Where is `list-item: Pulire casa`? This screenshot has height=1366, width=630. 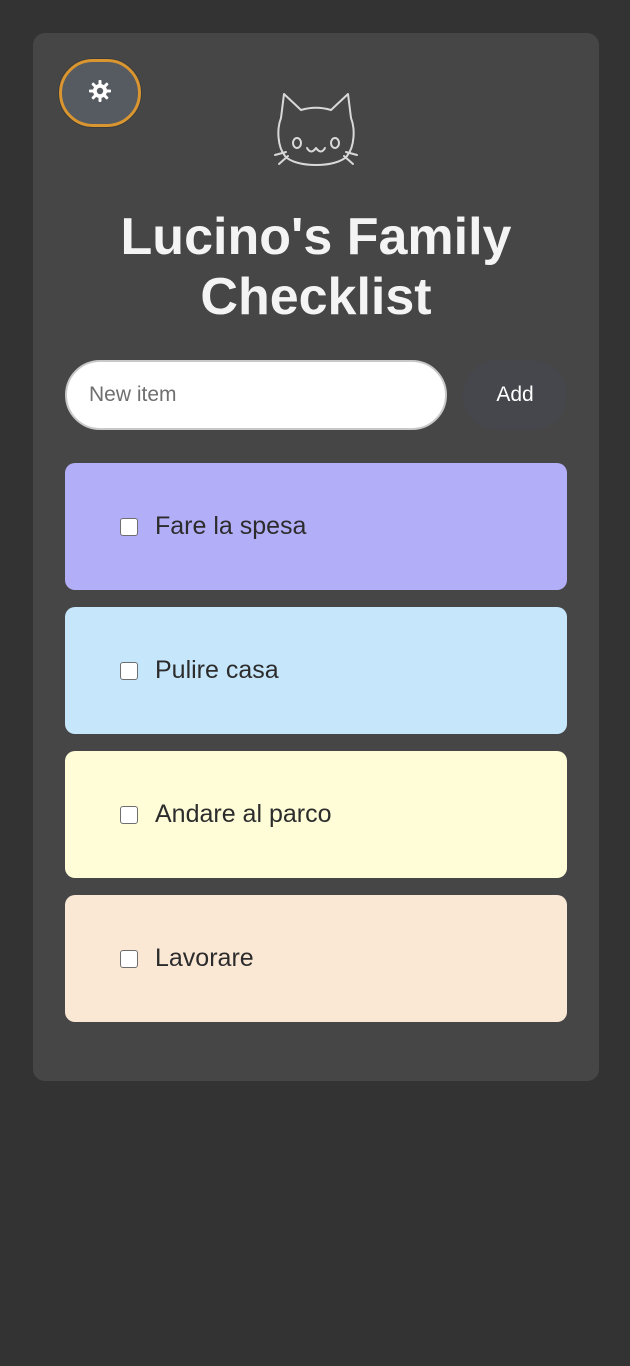
list-item: Pulire casa is located at coordinates (316, 670).